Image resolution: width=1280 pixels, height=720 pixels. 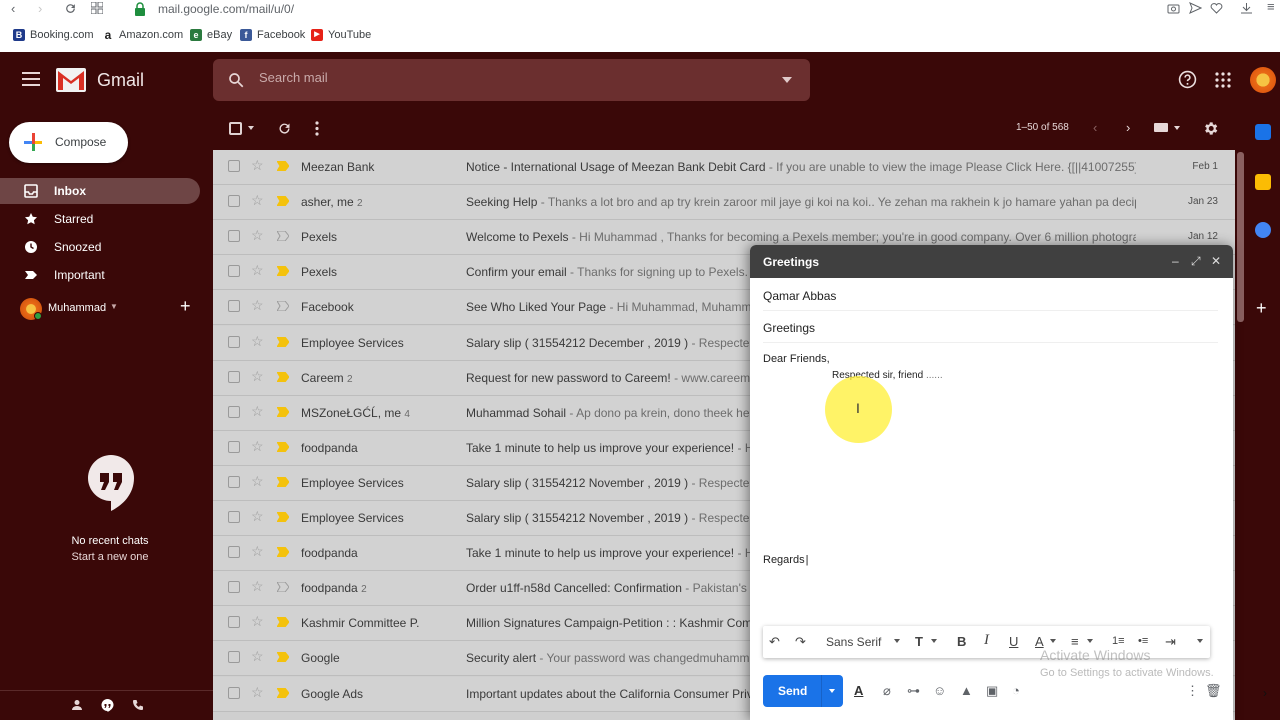 I want to click on bold-icon: B, so click(x=961, y=641).